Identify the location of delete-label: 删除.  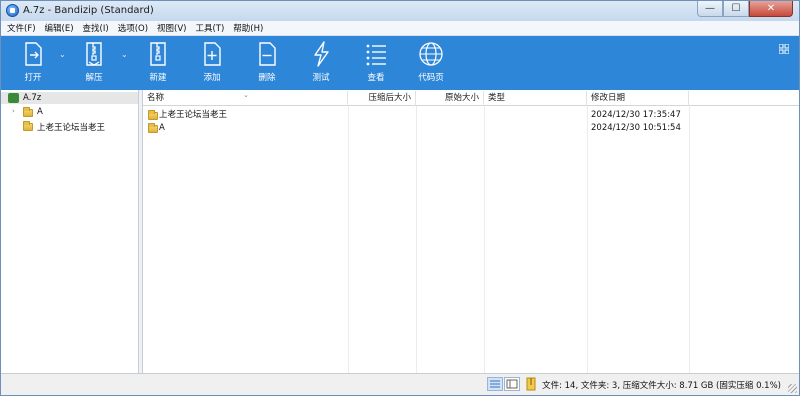
(267, 78).